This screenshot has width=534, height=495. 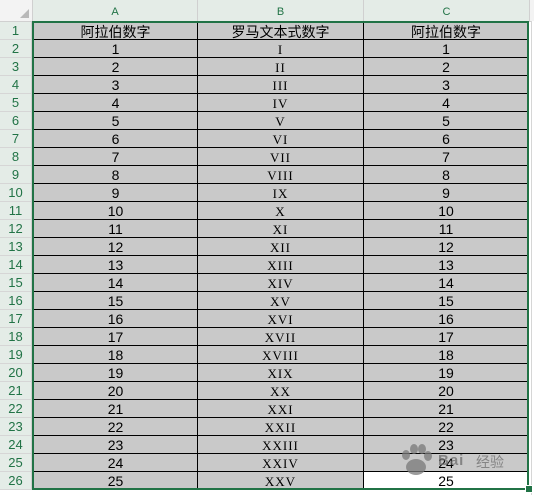 What do you see at coordinates (16, 193) in the screenshot?
I see `row-header: 10` at bounding box center [16, 193].